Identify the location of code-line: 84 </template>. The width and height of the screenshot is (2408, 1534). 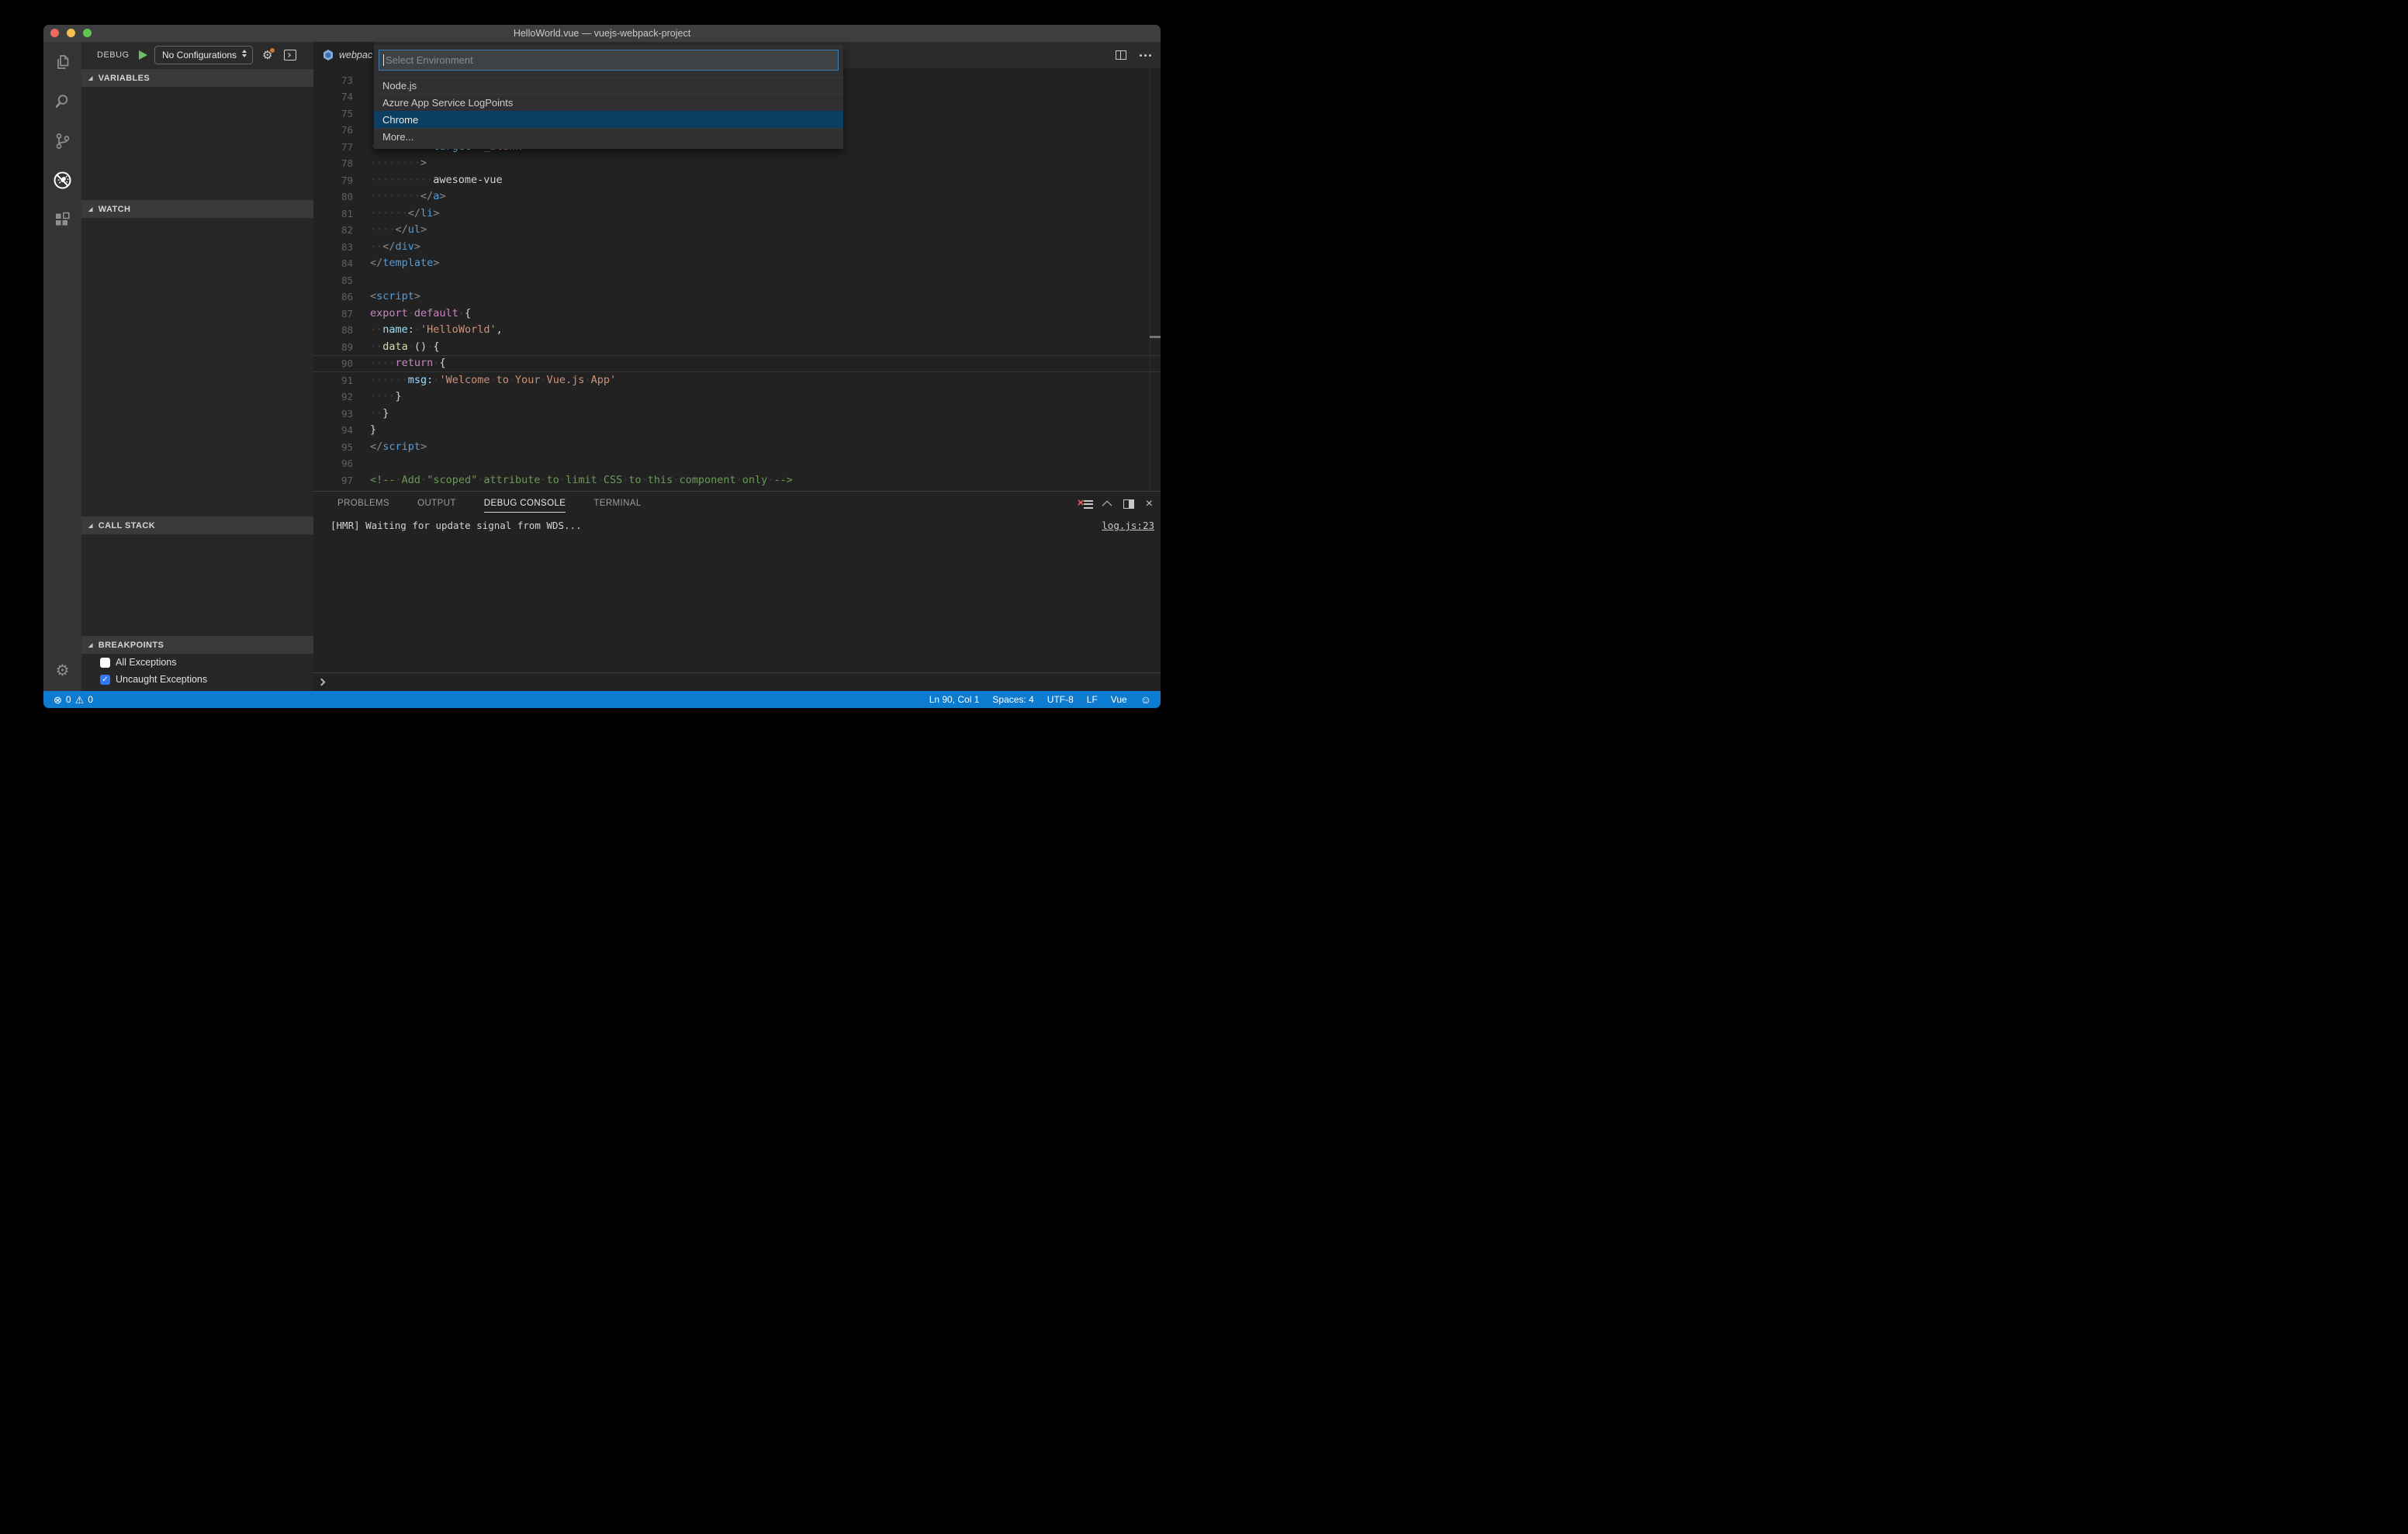
(737, 263).